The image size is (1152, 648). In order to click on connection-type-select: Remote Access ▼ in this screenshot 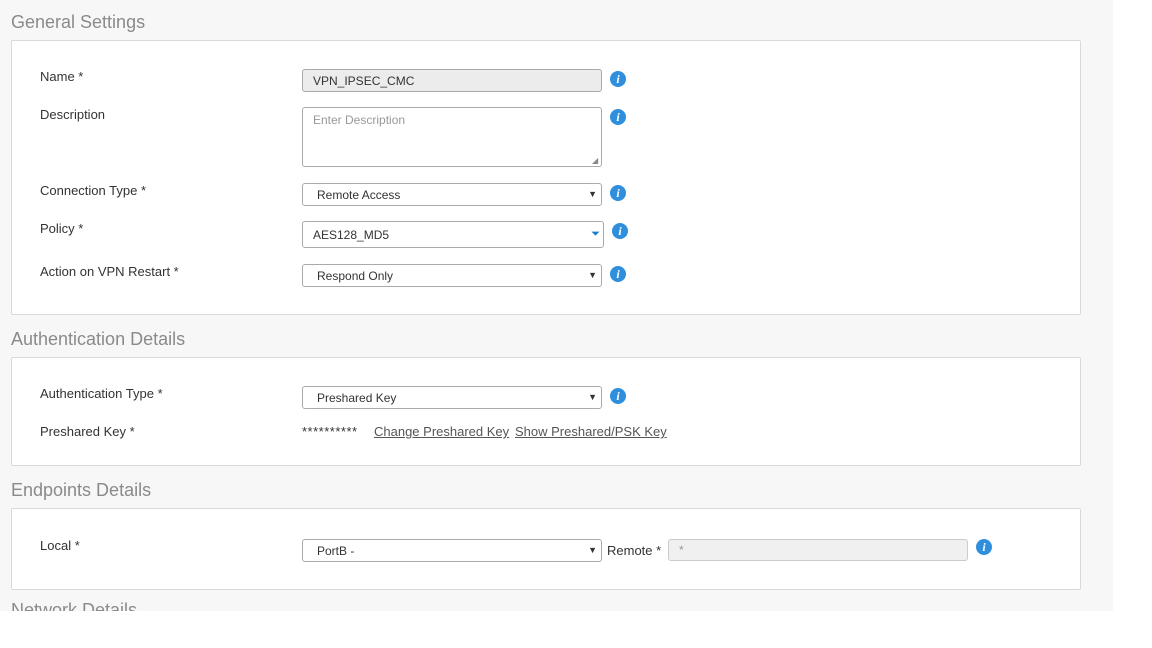, I will do `click(452, 194)`.